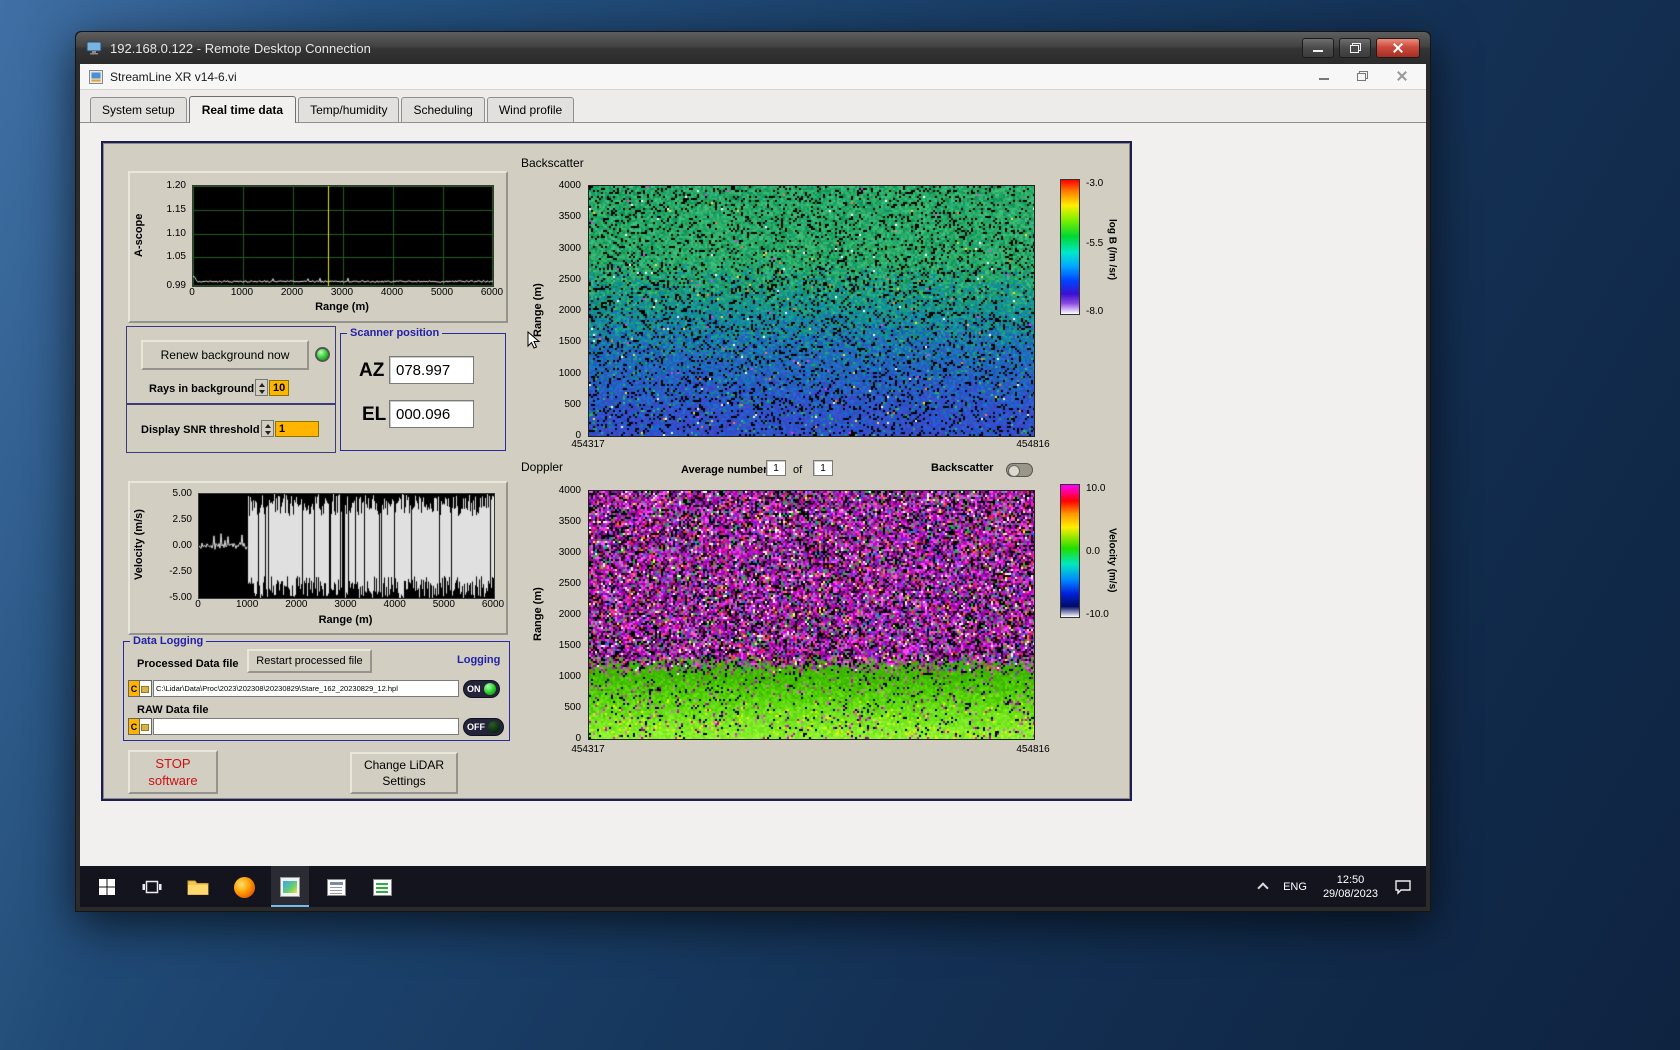 This screenshot has height=1050, width=1680. I want to click on task-view-icon, so click(152, 887).